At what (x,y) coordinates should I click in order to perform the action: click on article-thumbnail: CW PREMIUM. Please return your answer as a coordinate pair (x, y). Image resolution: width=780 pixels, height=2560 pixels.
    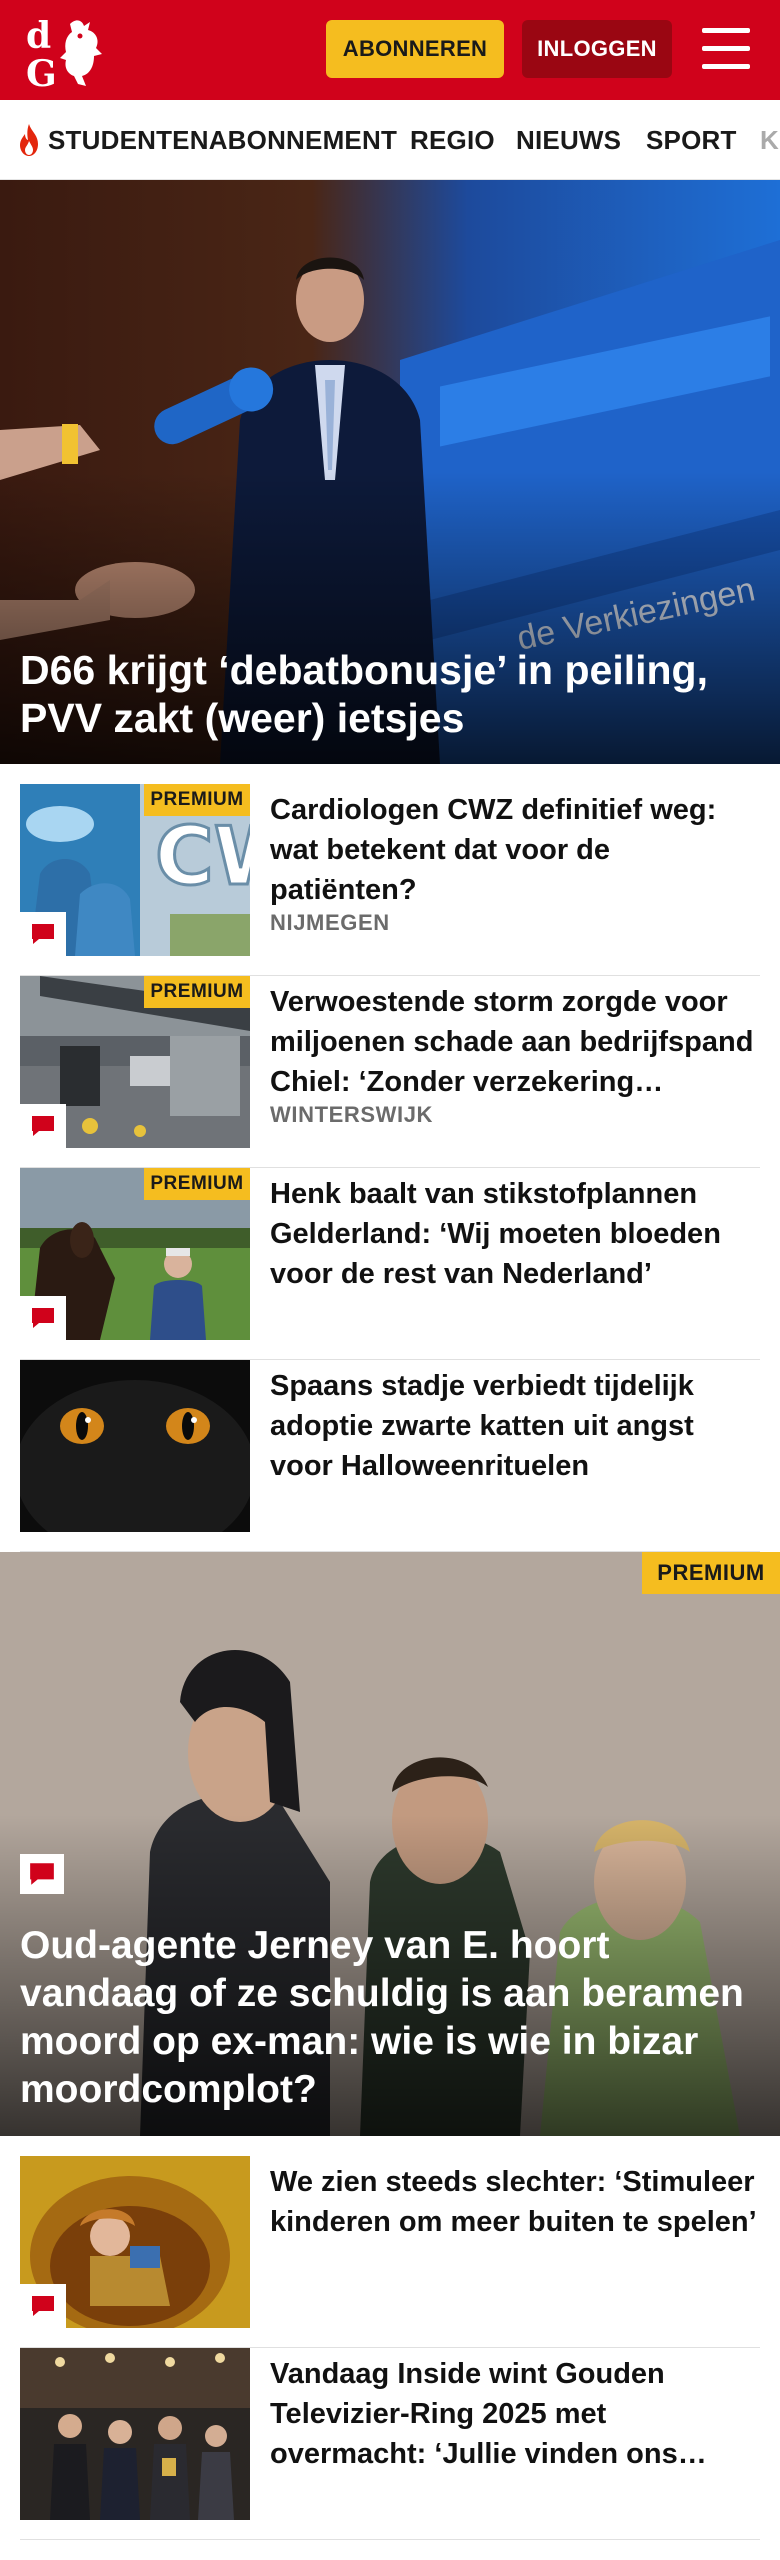
    Looking at the image, I should click on (135, 870).